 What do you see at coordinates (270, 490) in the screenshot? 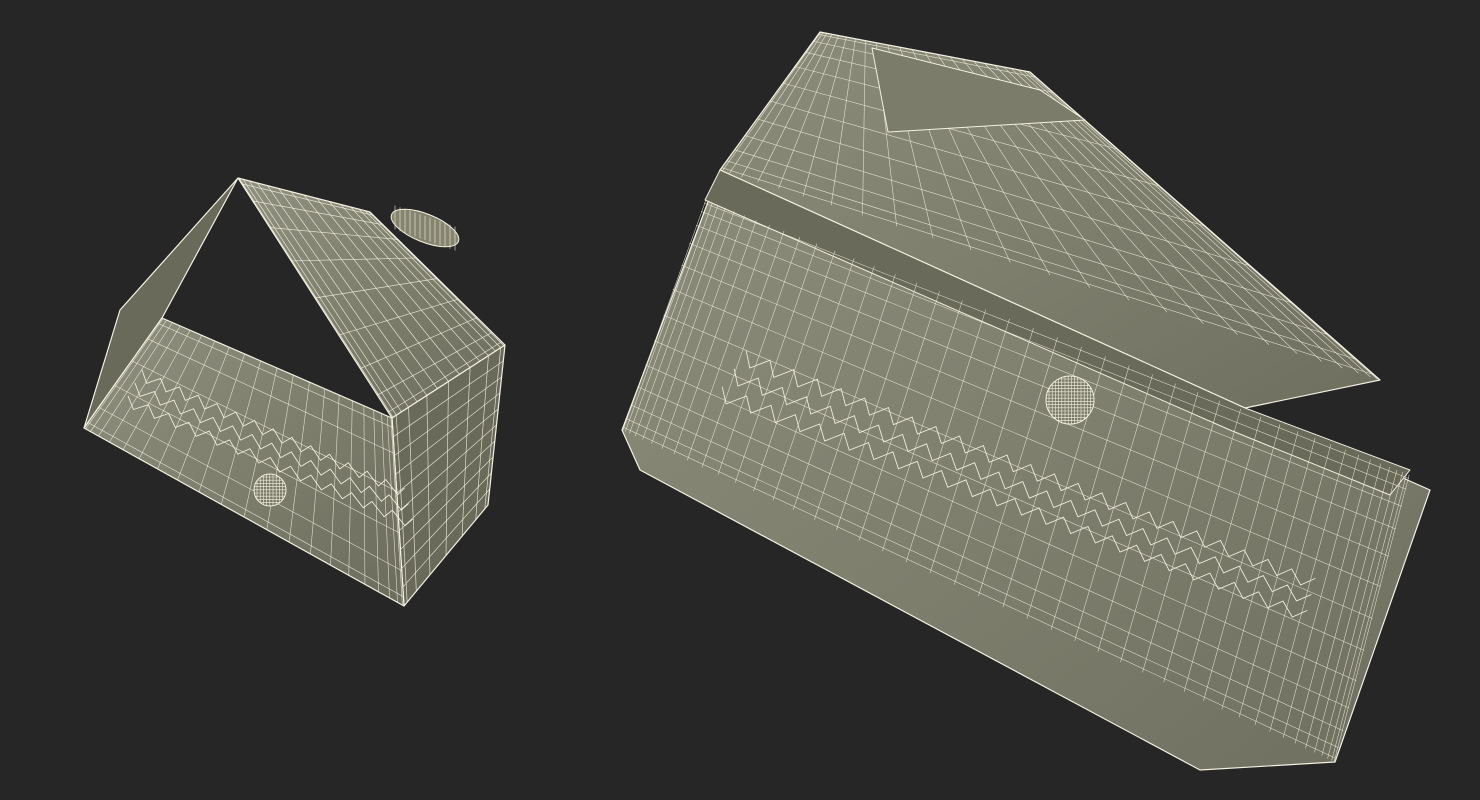
I see `small-screw-icon` at bounding box center [270, 490].